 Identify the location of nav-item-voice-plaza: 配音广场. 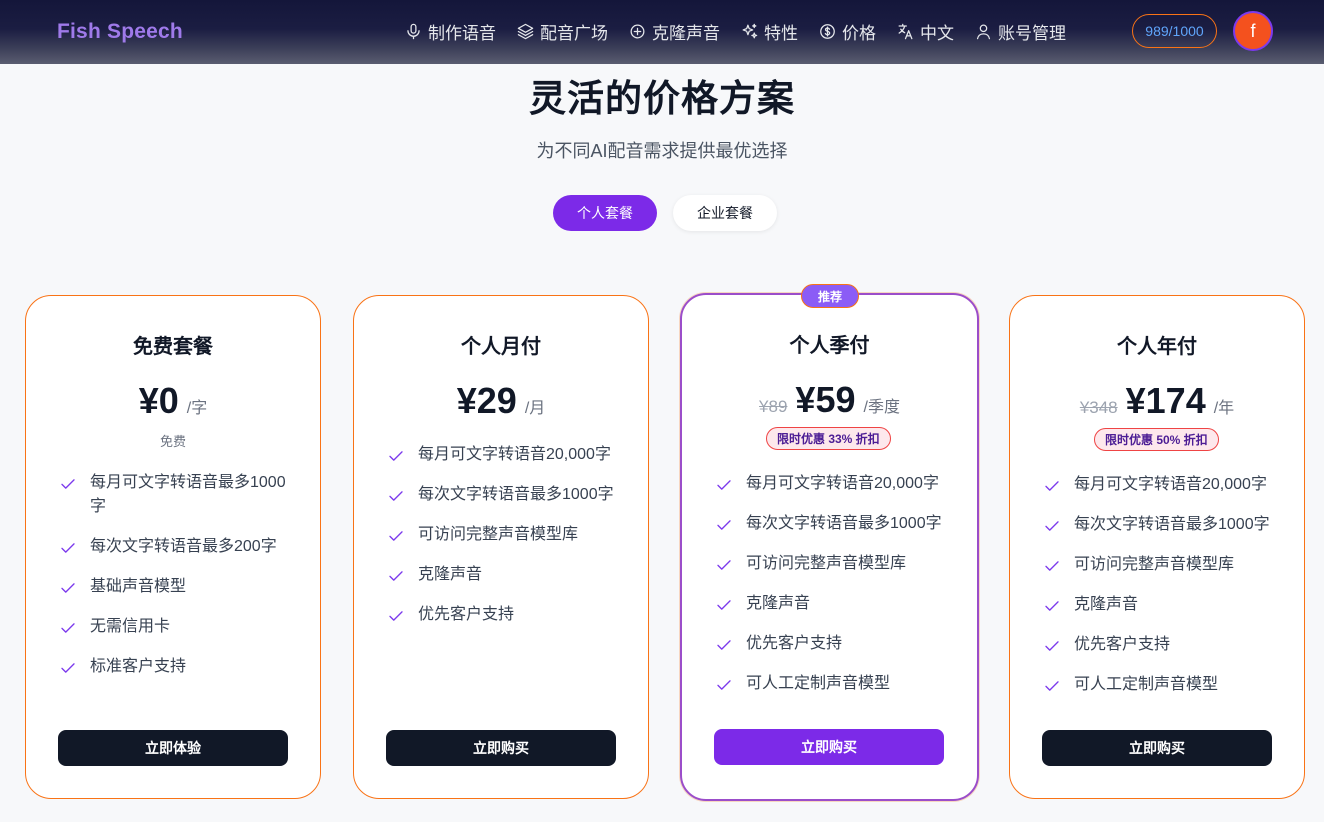
(562, 31).